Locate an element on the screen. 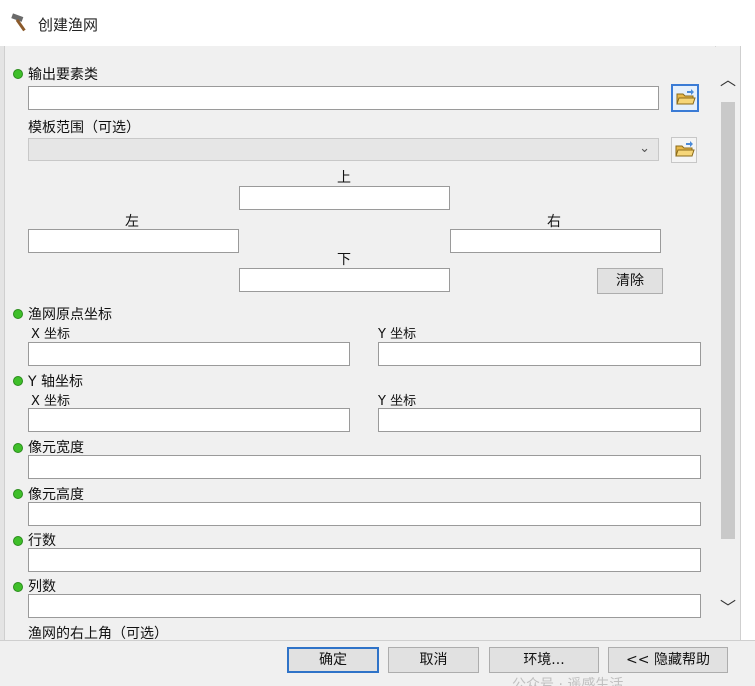 The width and height of the screenshot is (755, 686). output-feature-class-input is located at coordinates (343, 98).